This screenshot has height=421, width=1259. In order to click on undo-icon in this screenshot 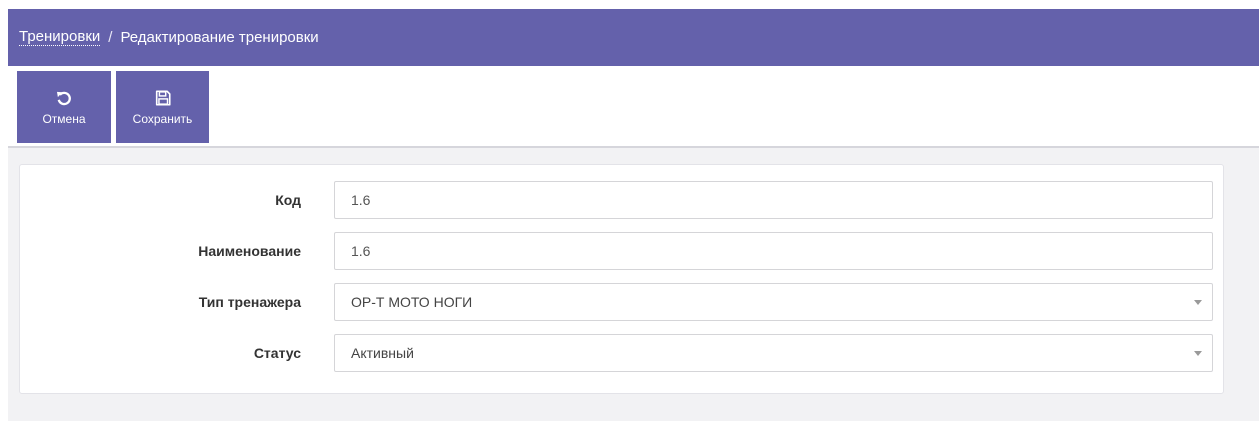, I will do `click(63, 98)`.